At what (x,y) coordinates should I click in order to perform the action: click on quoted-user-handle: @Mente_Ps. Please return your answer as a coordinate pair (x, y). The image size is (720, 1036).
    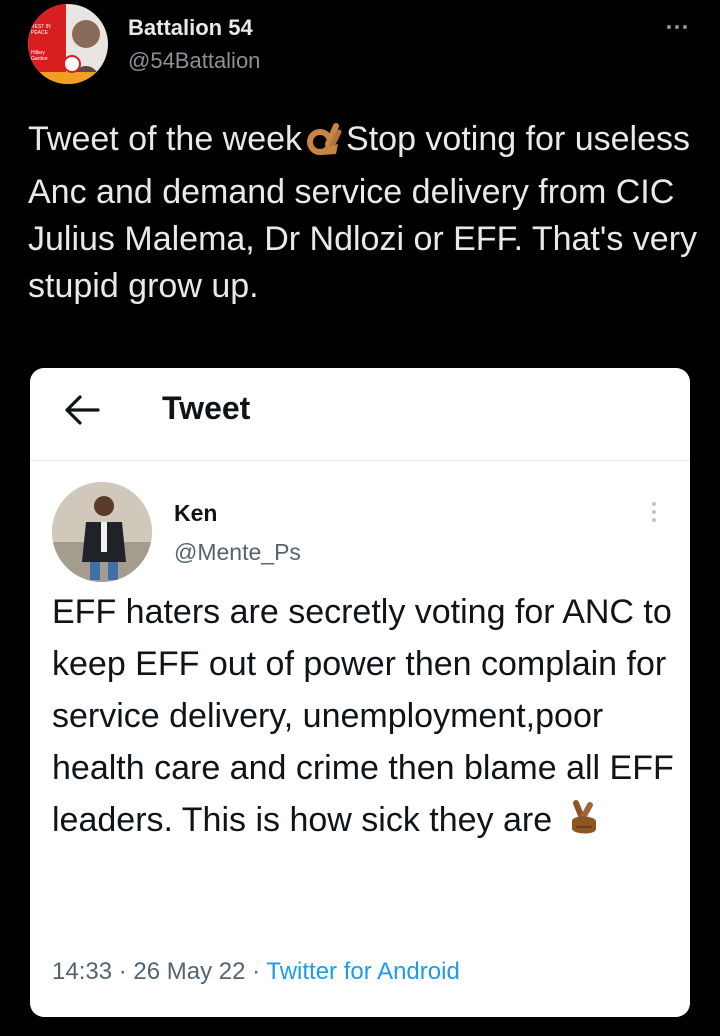
    Looking at the image, I should click on (237, 552).